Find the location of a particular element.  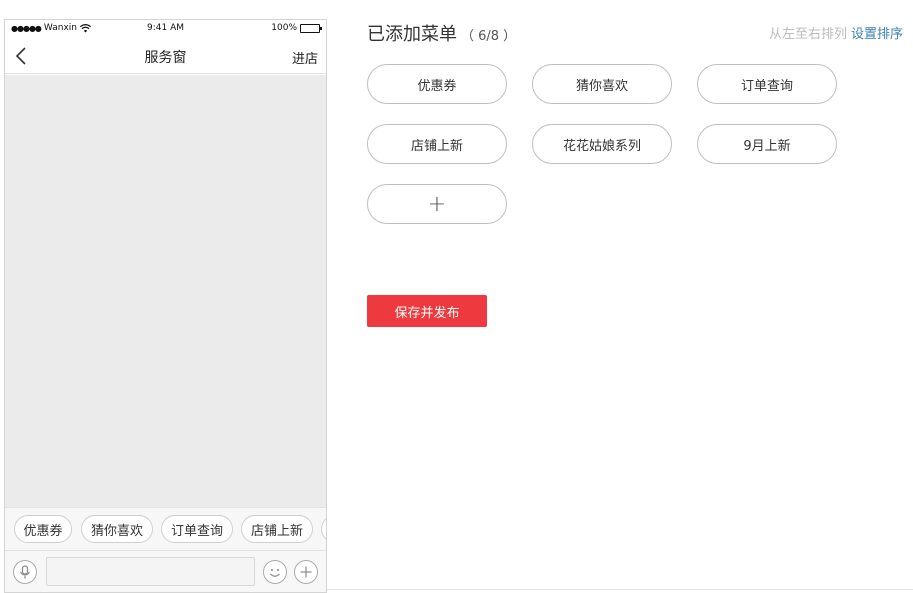

menu-chip: 店铺上新 is located at coordinates (277, 529).